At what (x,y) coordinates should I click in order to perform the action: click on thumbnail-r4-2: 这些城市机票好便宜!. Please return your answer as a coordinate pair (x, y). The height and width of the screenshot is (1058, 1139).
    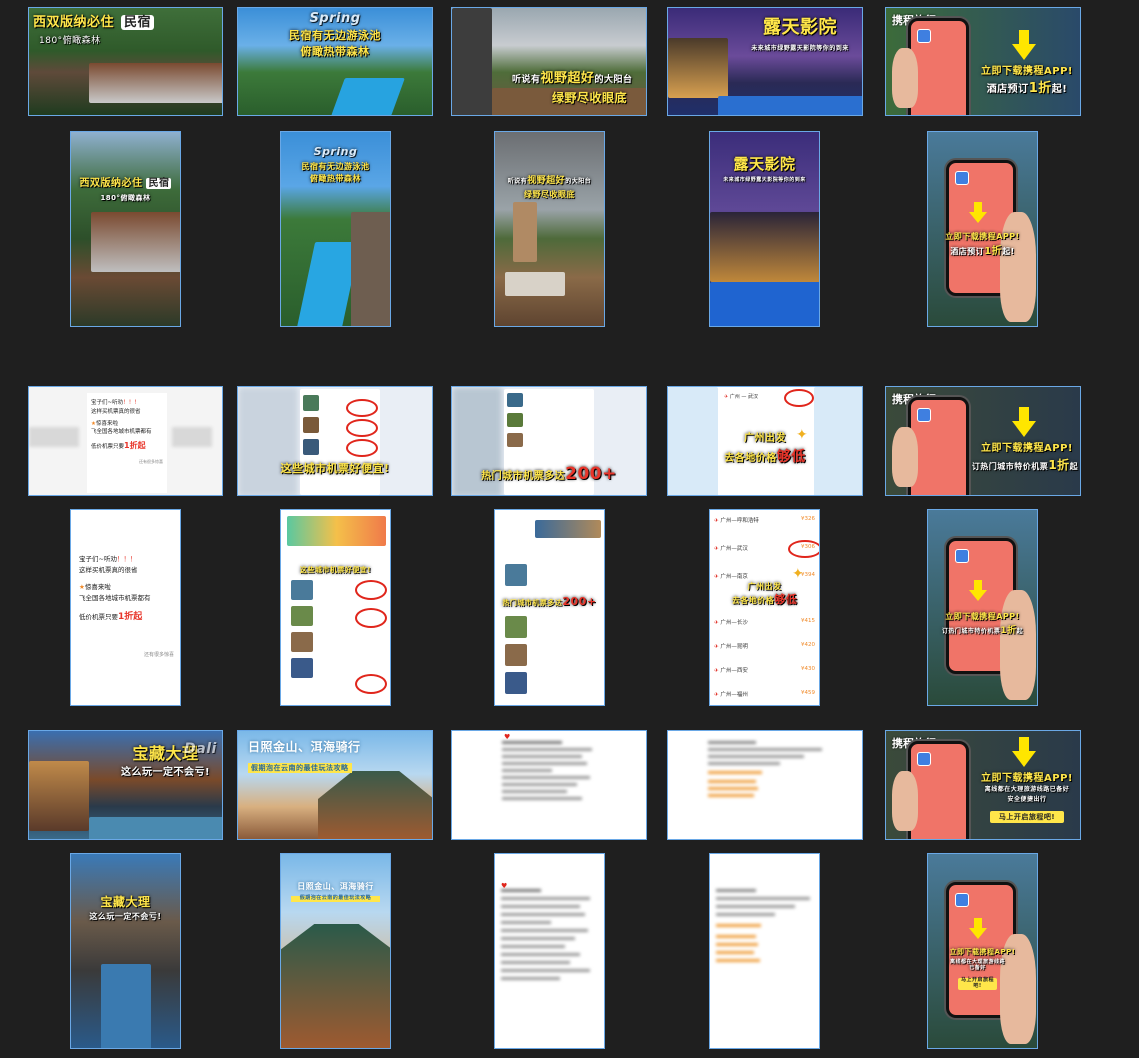
    Looking at the image, I should click on (335, 607).